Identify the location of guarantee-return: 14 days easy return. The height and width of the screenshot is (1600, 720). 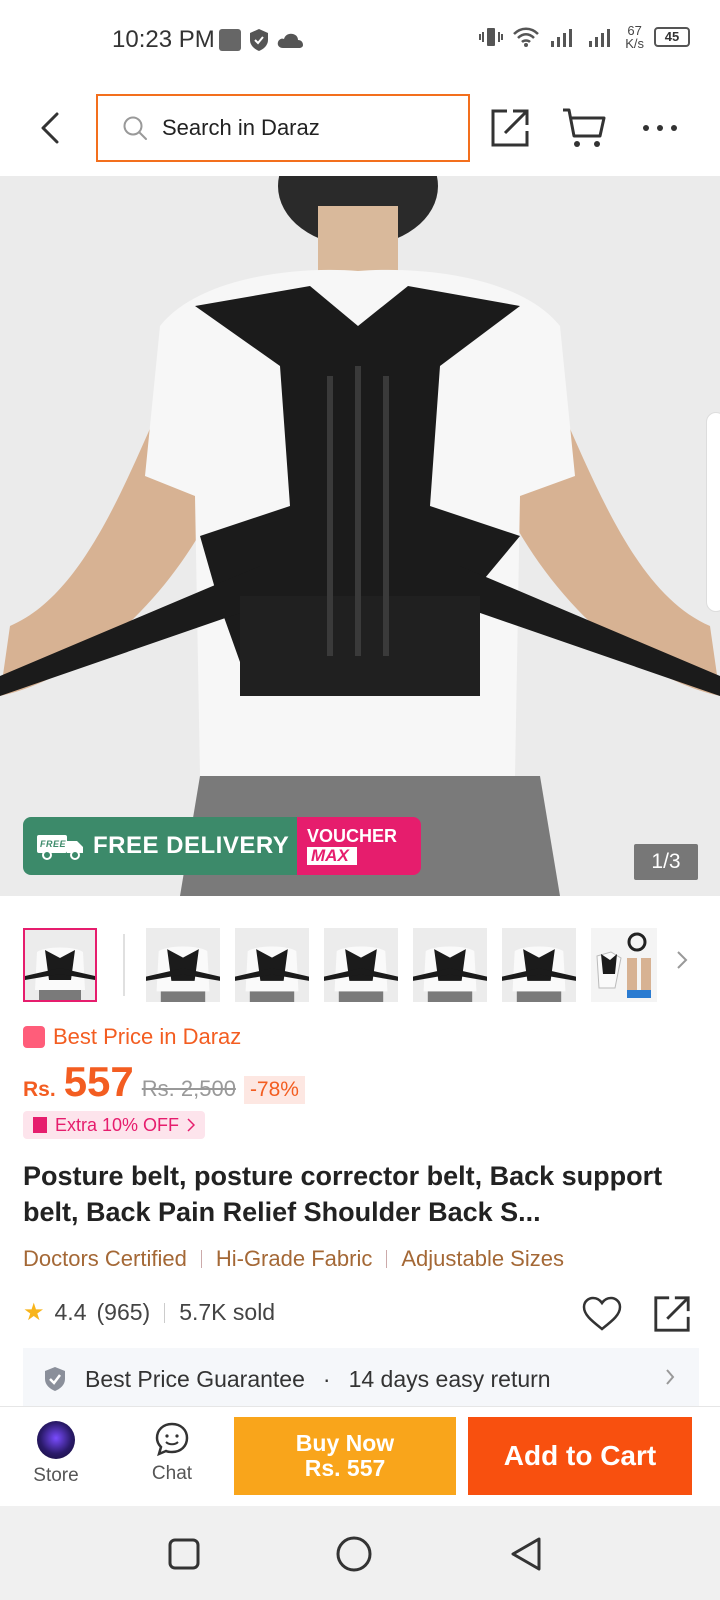
(449, 1378).